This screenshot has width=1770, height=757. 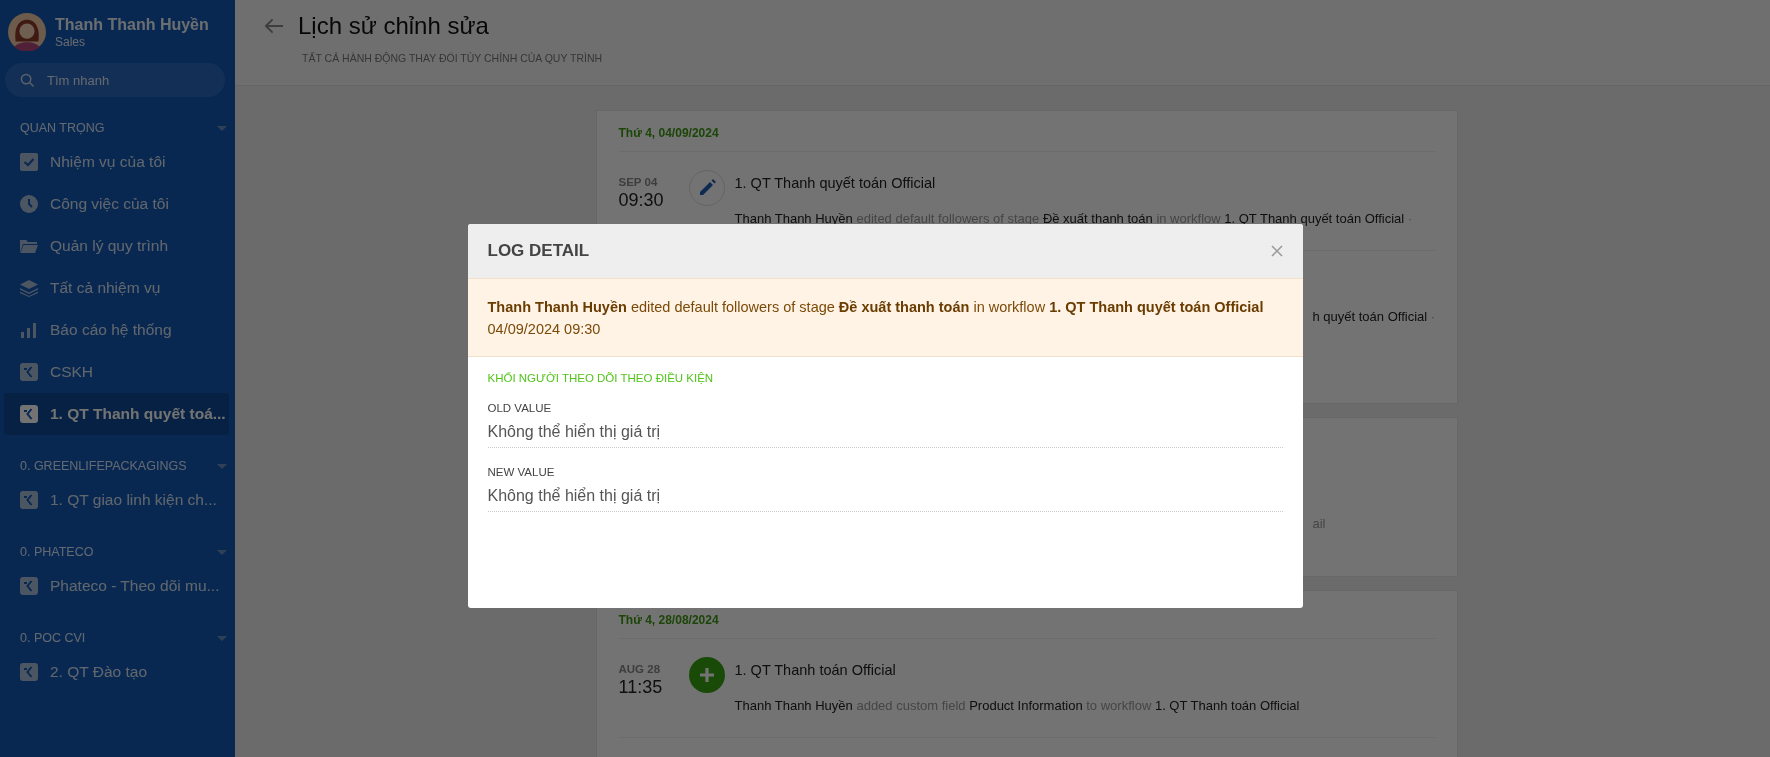 I want to click on nav-item: Báo cáo hệ thống, so click(x=116, y=330).